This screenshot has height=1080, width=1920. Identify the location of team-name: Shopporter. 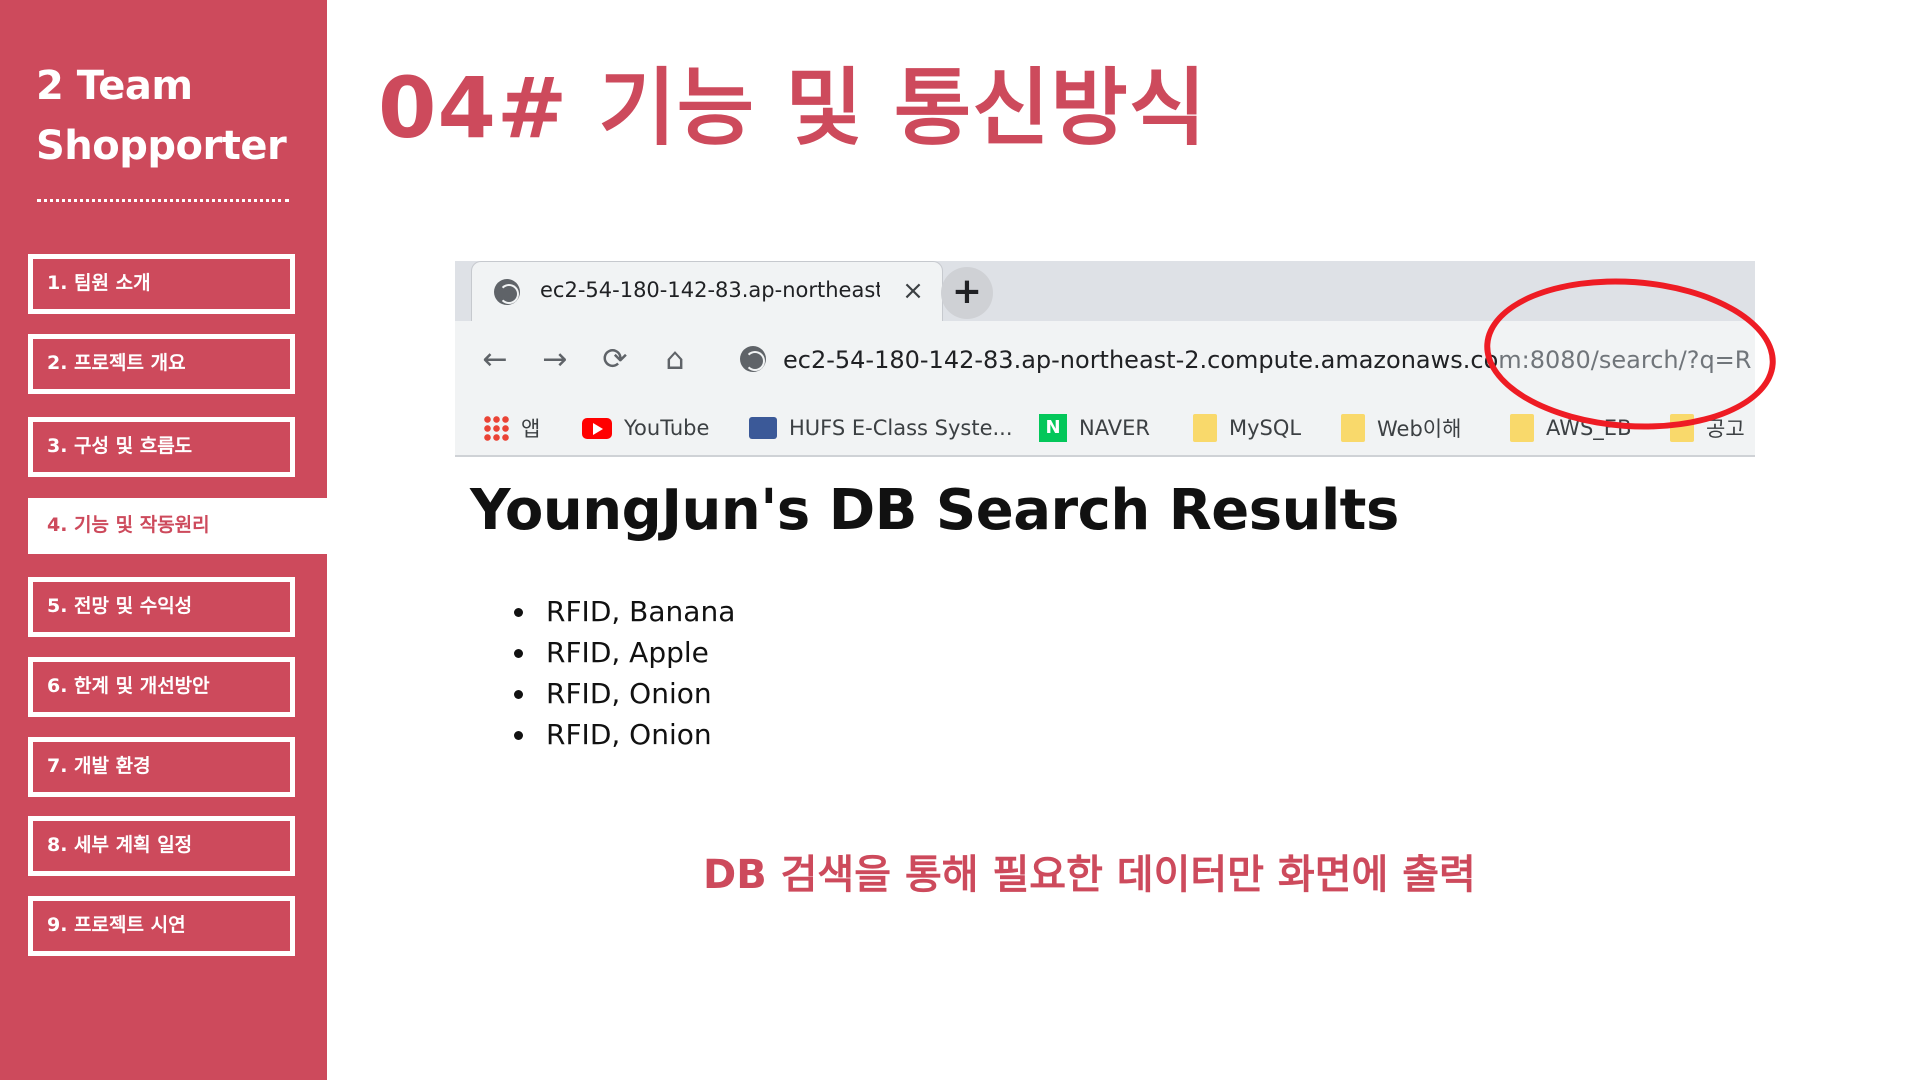
(161, 146).